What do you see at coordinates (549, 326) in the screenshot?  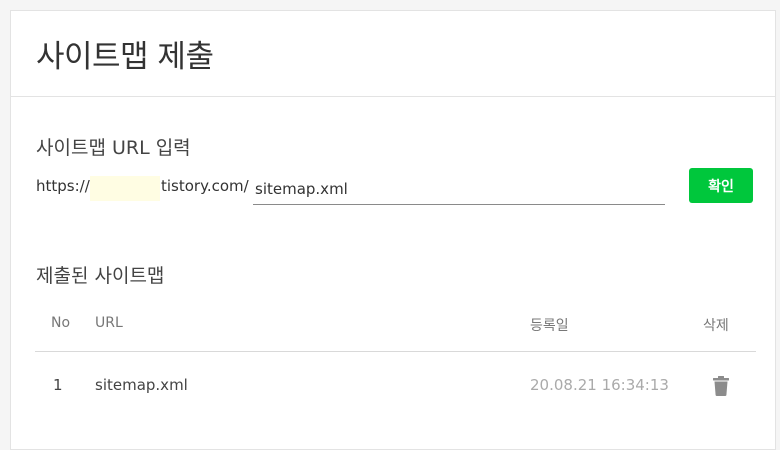 I see `column-date: 등록일` at bounding box center [549, 326].